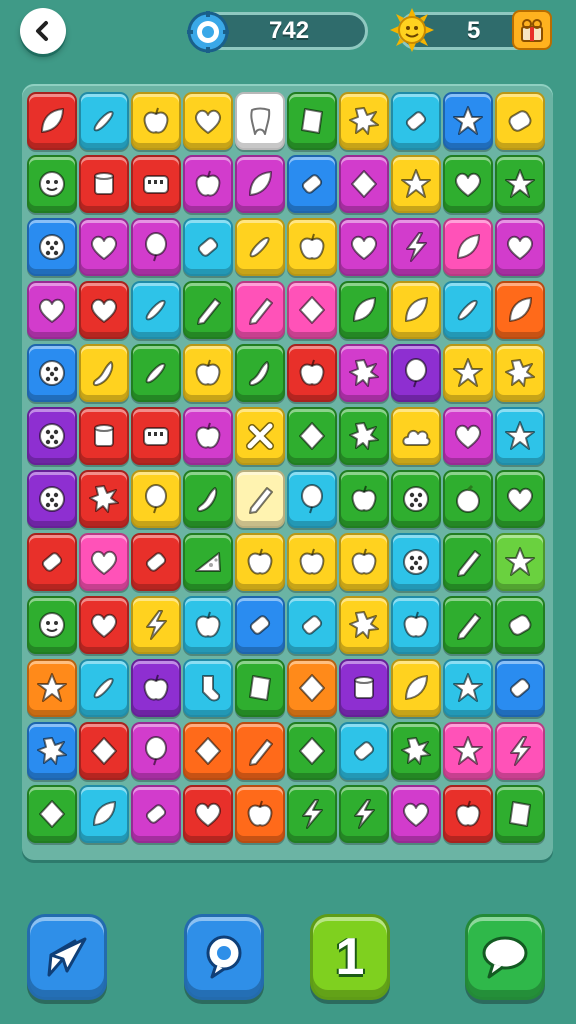 This screenshot has height=1024, width=576. What do you see at coordinates (350, 957) in the screenshot?
I see `hint-button: 1` at bounding box center [350, 957].